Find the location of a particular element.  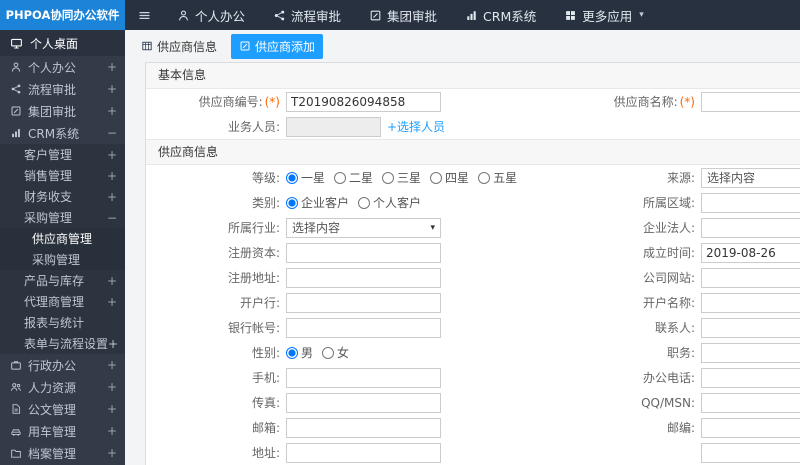

founded-date-input is located at coordinates (750, 252).